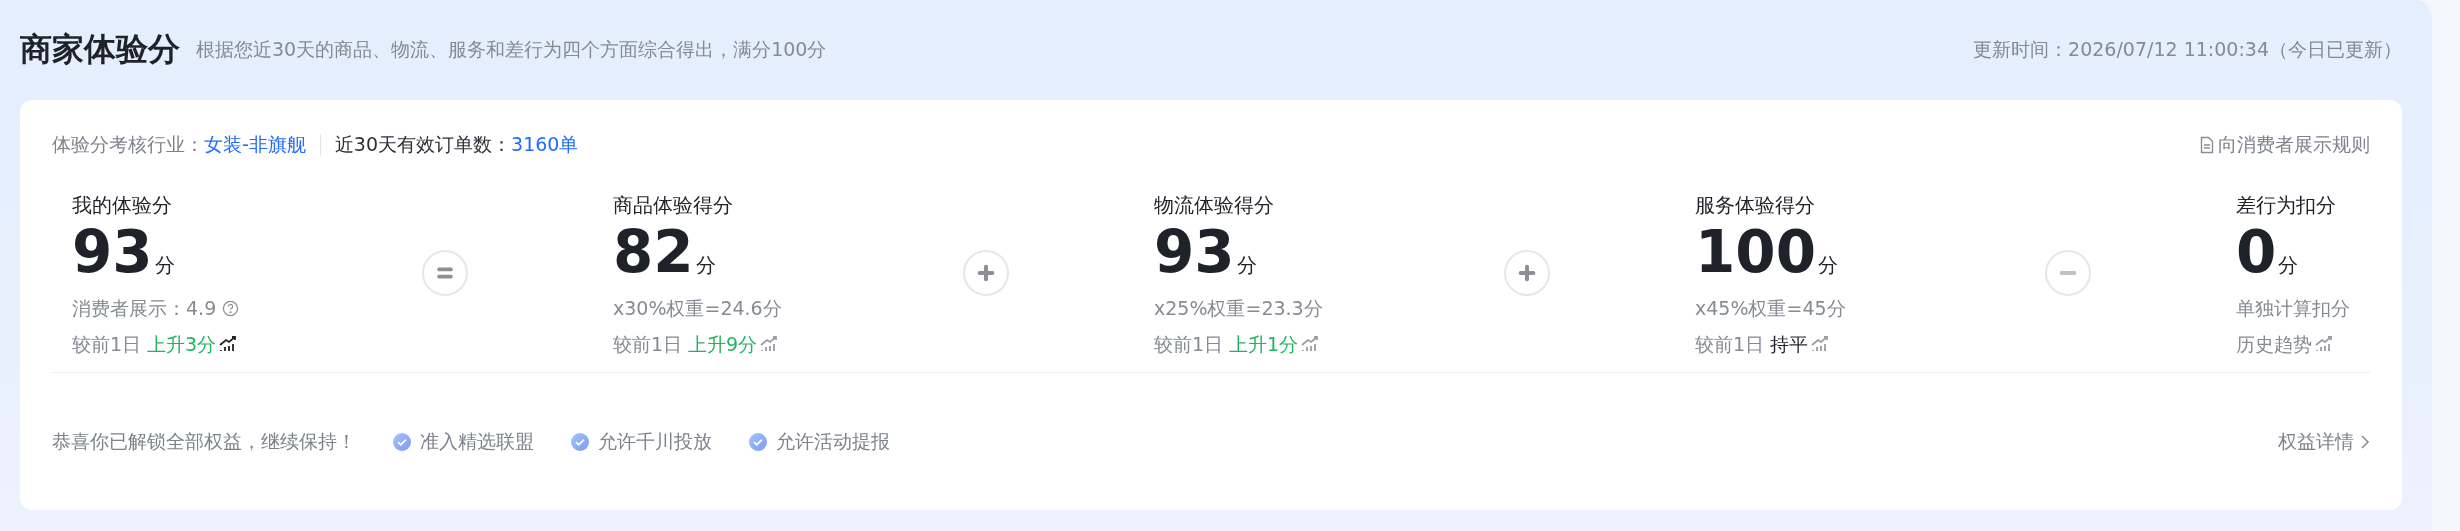 The image size is (2460, 531). Describe the element at coordinates (2286, 205) in the screenshot. I see `metric-label: 差行为扣分` at that location.